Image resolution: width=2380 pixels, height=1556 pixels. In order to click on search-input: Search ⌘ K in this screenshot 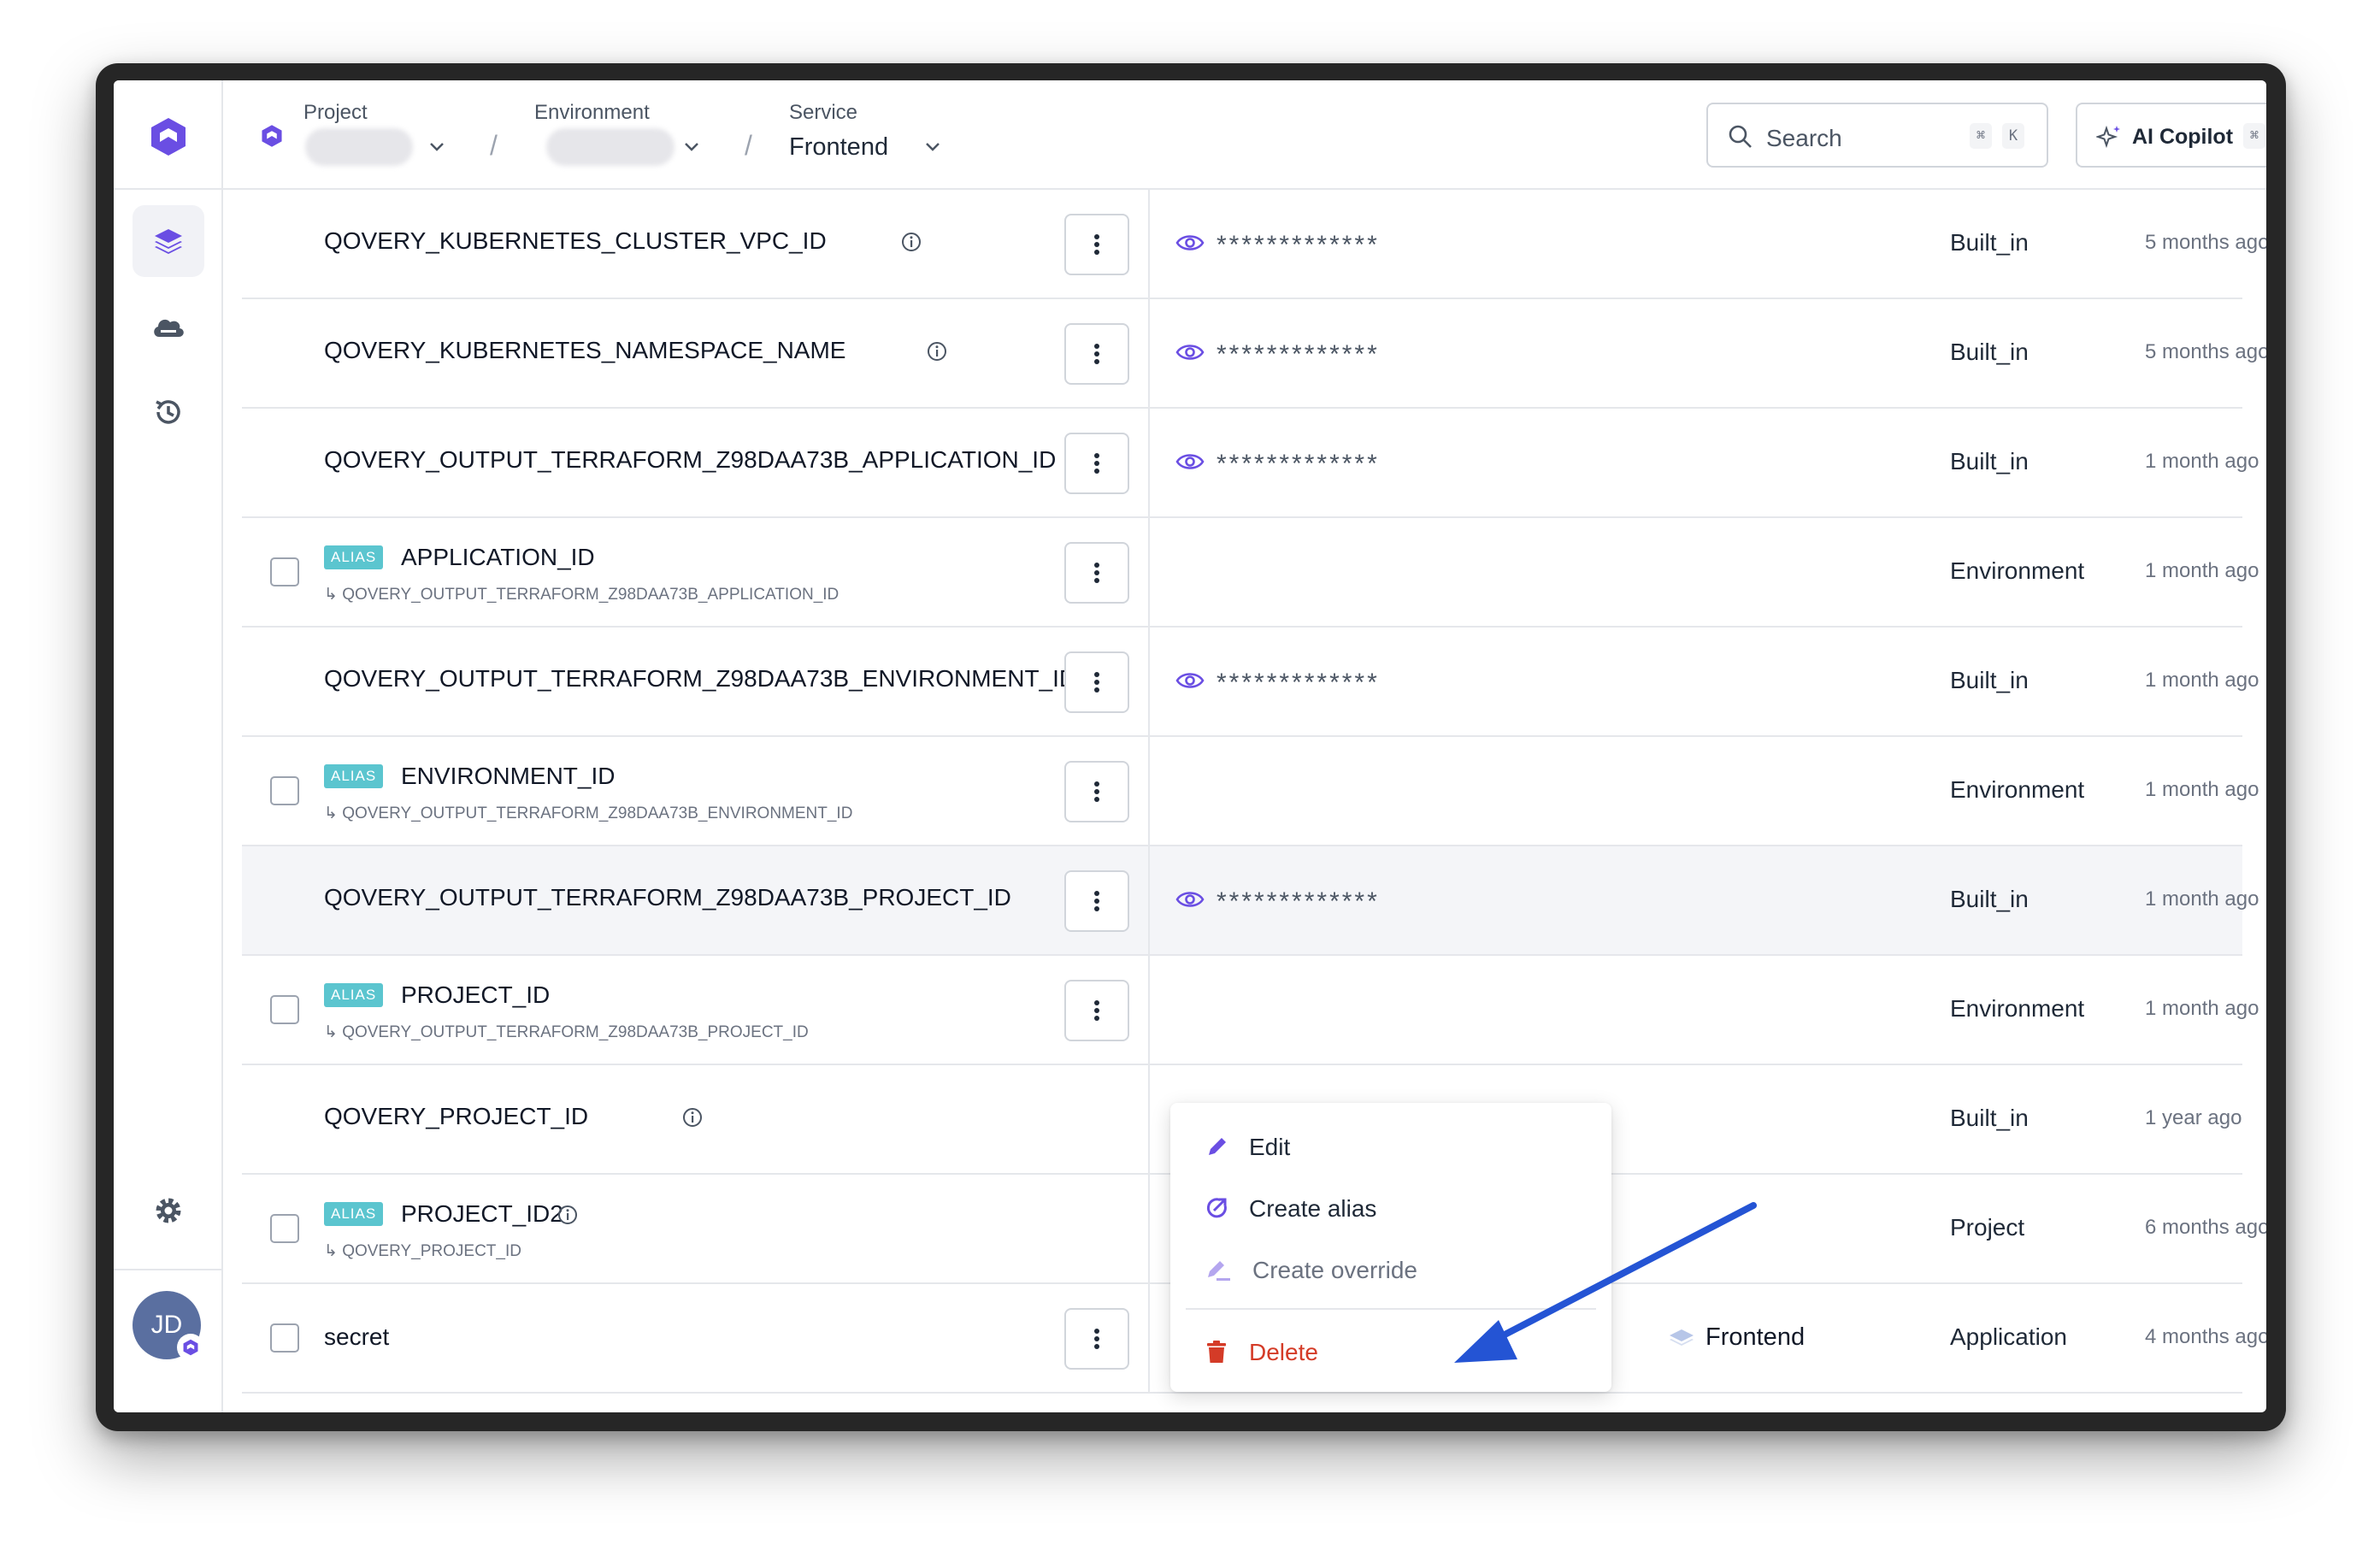, I will do `click(1877, 135)`.